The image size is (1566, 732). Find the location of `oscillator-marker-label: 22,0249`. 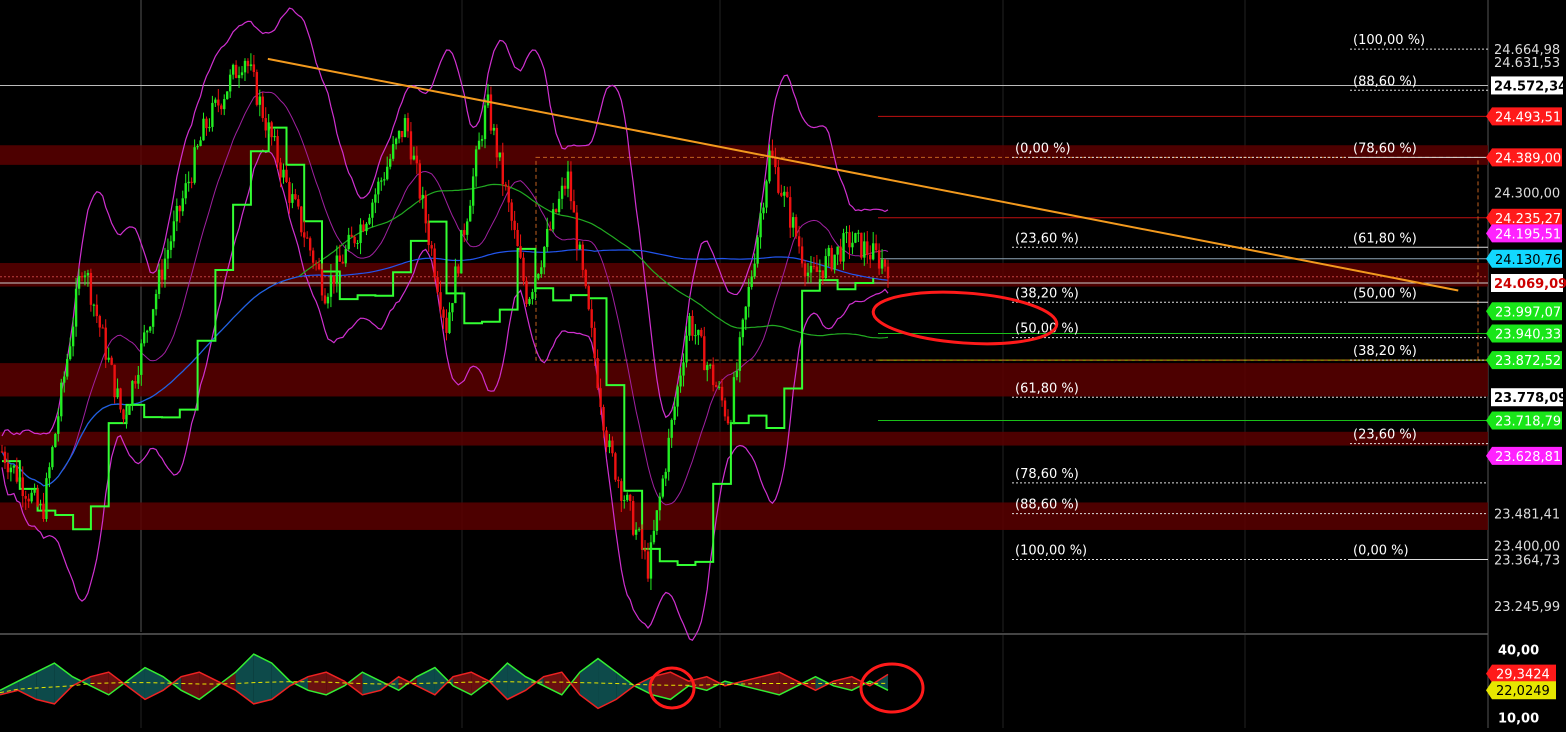

oscillator-marker-label: 22,0249 is located at coordinates (1523, 691).